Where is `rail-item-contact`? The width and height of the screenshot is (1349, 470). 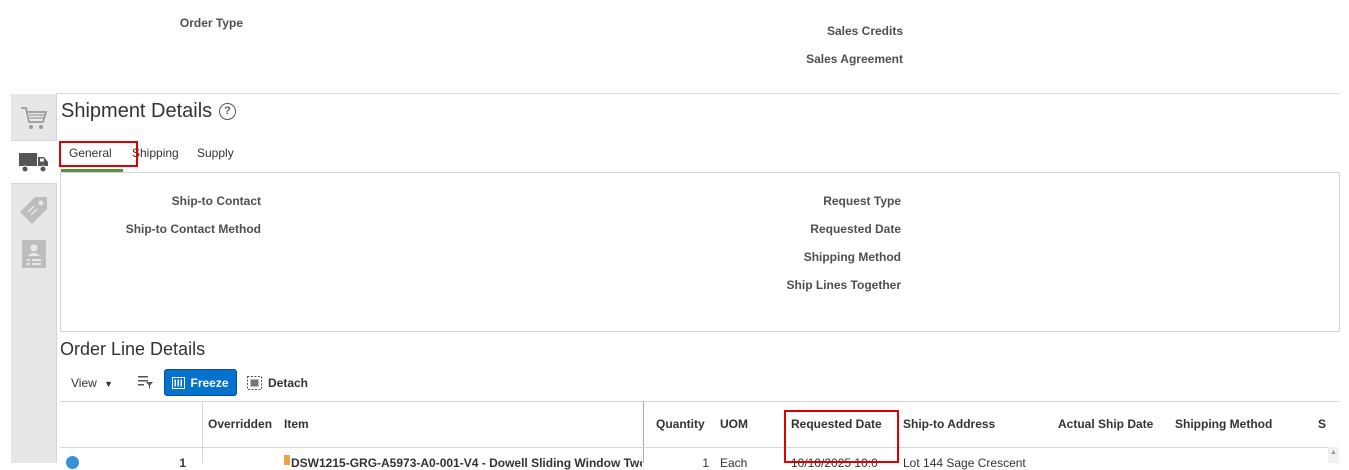 rail-item-contact is located at coordinates (33, 254).